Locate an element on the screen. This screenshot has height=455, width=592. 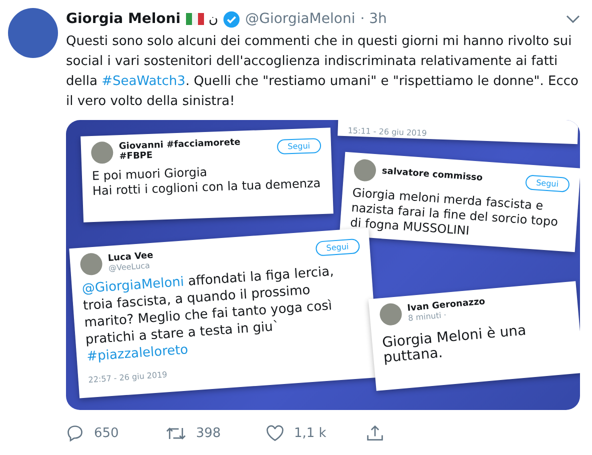
user-name: salvatore commisso is located at coordinates (433, 176).